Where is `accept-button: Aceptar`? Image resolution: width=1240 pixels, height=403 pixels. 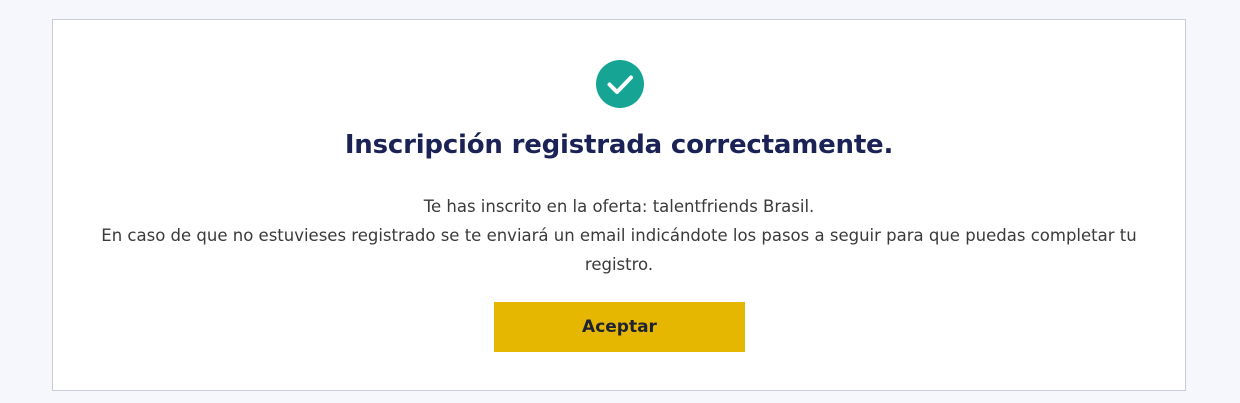 accept-button: Aceptar is located at coordinates (619, 327).